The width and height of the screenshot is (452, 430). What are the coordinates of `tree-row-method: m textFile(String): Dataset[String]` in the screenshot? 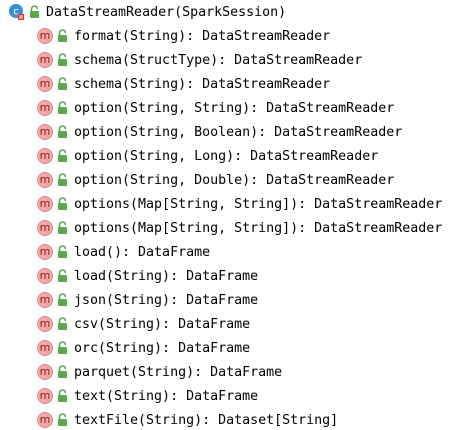 It's located at (226, 419).